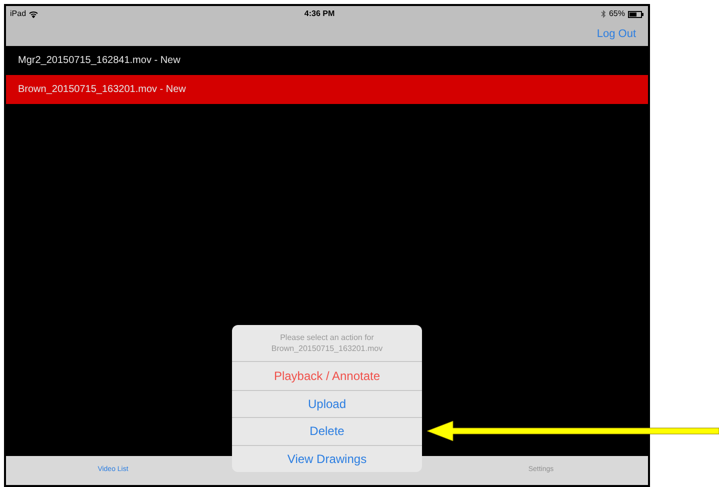 The height and width of the screenshot is (487, 719). What do you see at coordinates (327, 343) in the screenshot?
I see `action-sheet-message: Please select an action for Brown_20150715_163201.mov` at bounding box center [327, 343].